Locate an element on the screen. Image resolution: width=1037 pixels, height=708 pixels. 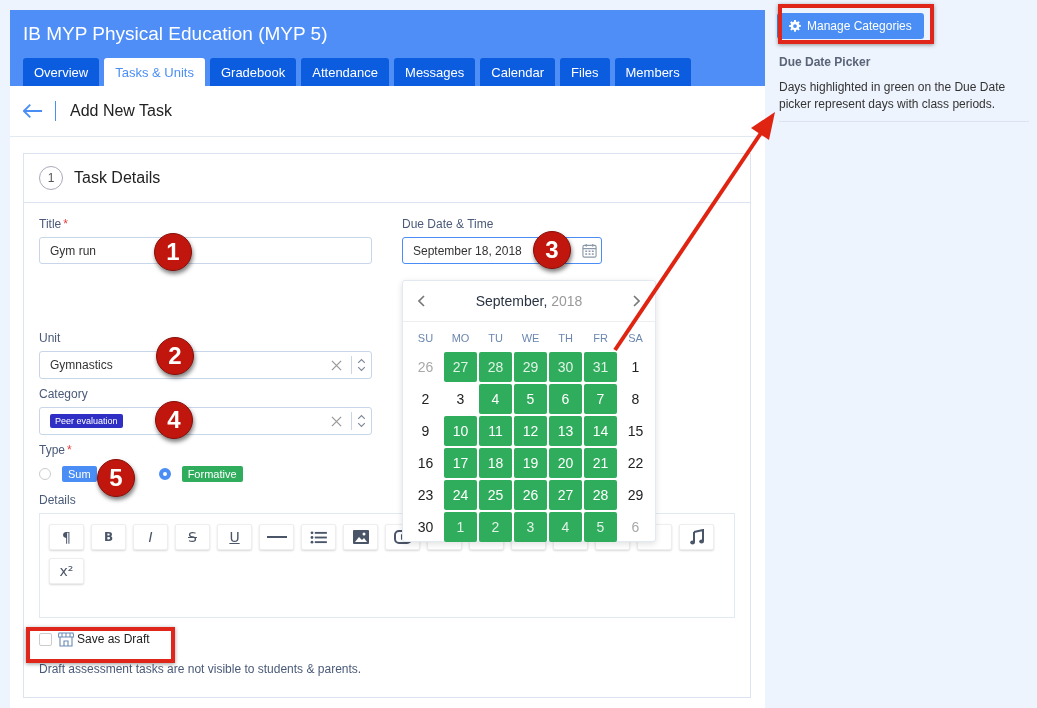
calendar-day: 31 is located at coordinates (600, 367).